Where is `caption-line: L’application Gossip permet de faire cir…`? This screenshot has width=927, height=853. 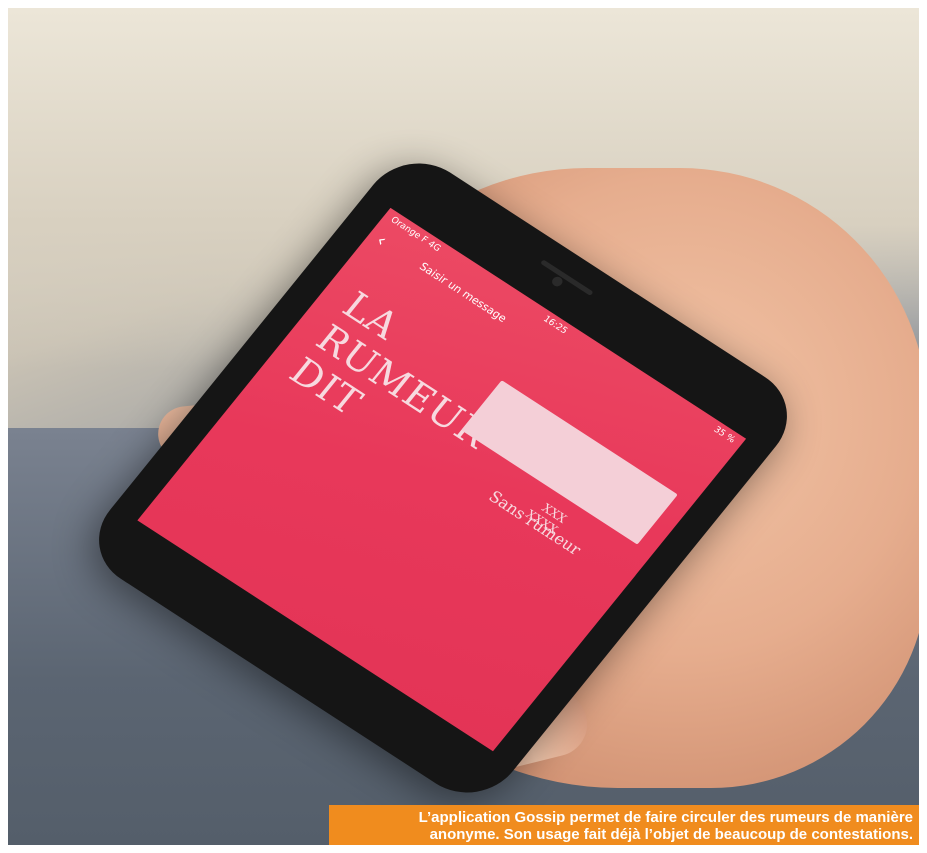
caption-line: L’application Gossip permet de faire cir… is located at coordinates (665, 817).